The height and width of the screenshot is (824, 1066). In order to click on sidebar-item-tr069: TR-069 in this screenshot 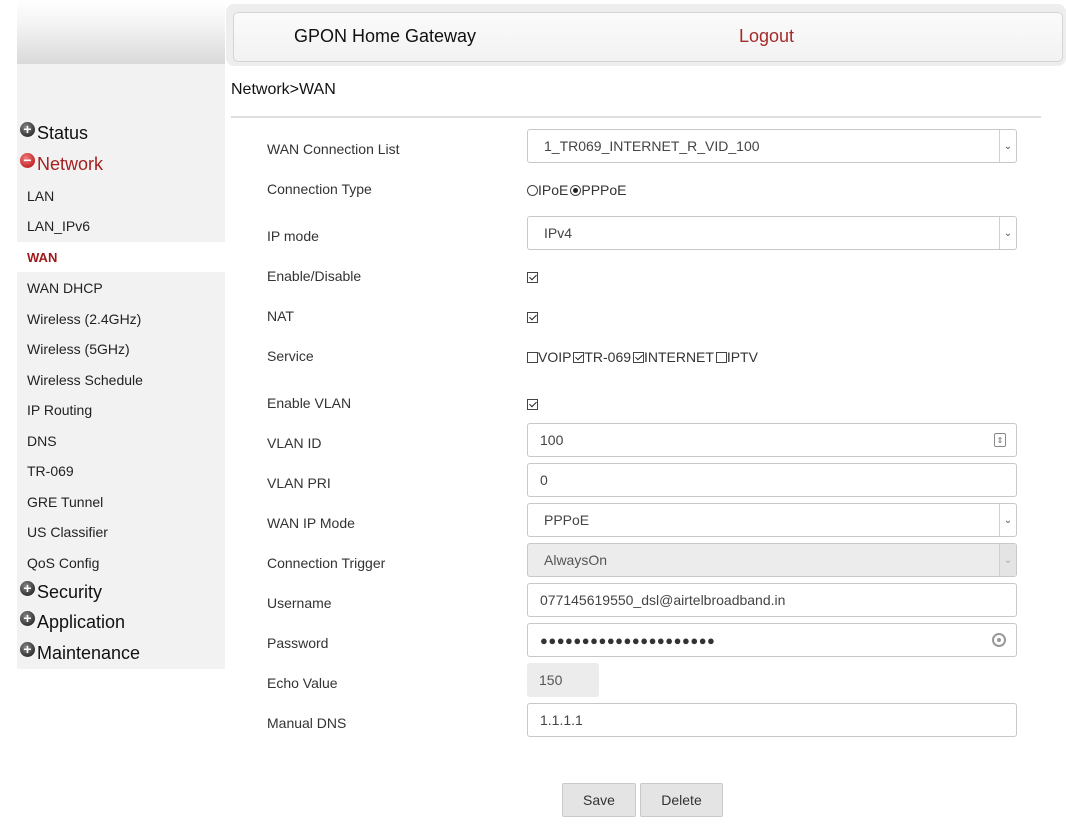, I will do `click(121, 471)`.